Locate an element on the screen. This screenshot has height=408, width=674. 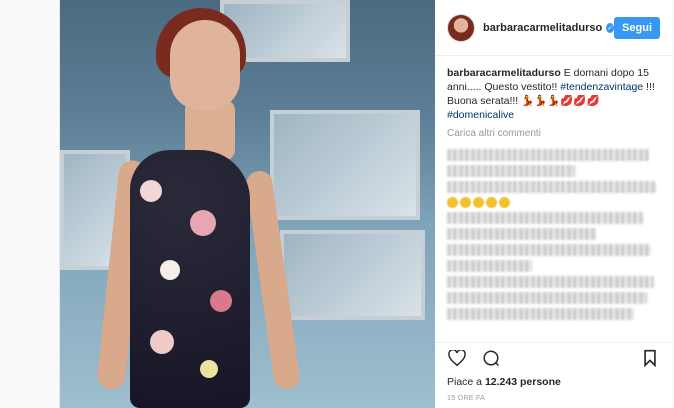
likes-number: 12.243 persone is located at coordinates (523, 382).